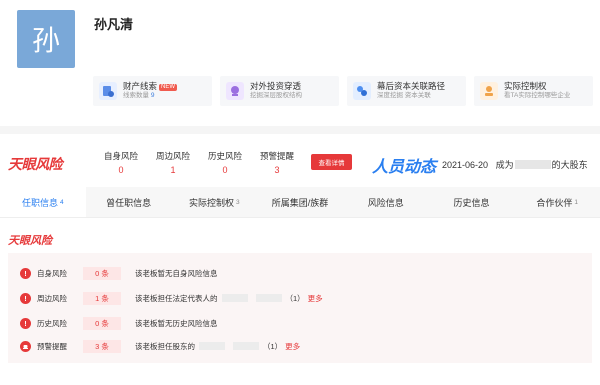 The image size is (600, 385). What do you see at coordinates (276, 156) in the screenshot?
I see `risk-label: 预警提醒` at bounding box center [276, 156].